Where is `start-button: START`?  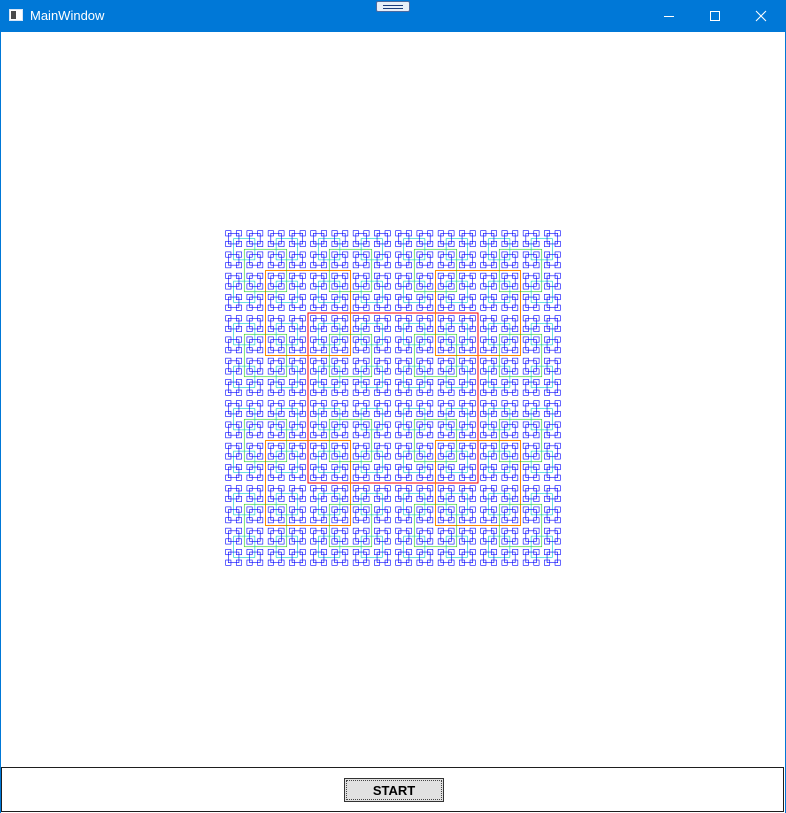 start-button: START is located at coordinates (394, 790).